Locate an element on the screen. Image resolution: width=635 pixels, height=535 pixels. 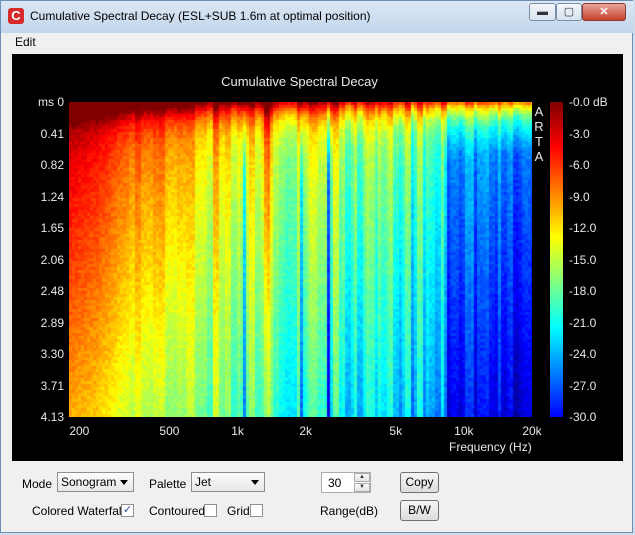
y-tick-label: 0.41 is located at coordinates (52, 133).